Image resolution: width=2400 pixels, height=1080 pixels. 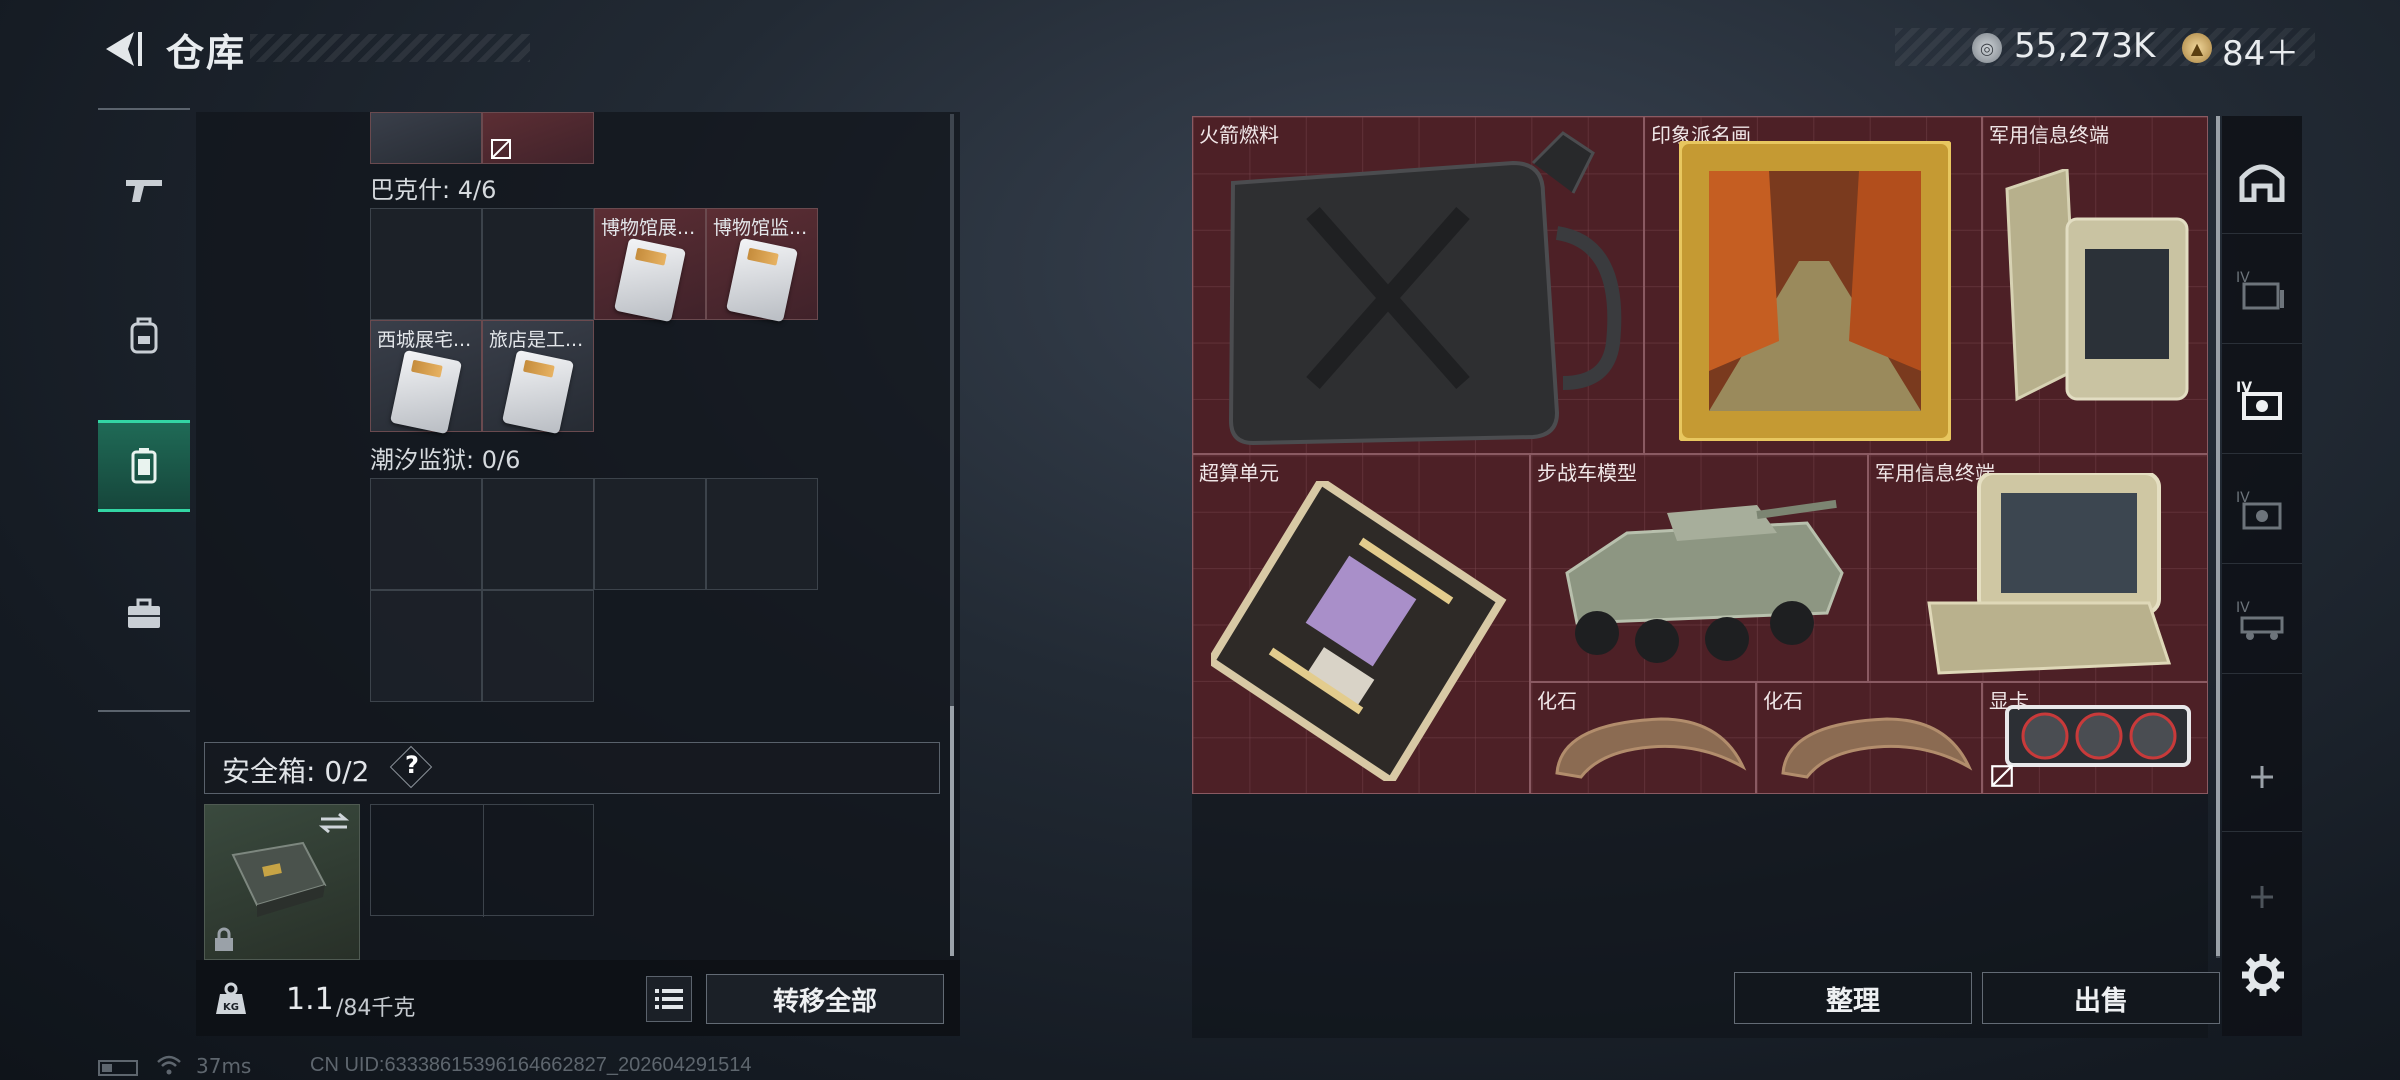 What do you see at coordinates (2260, 50) in the screenshot?
I see `gold-amount: 84＋` at bounding box center [2260, 50].